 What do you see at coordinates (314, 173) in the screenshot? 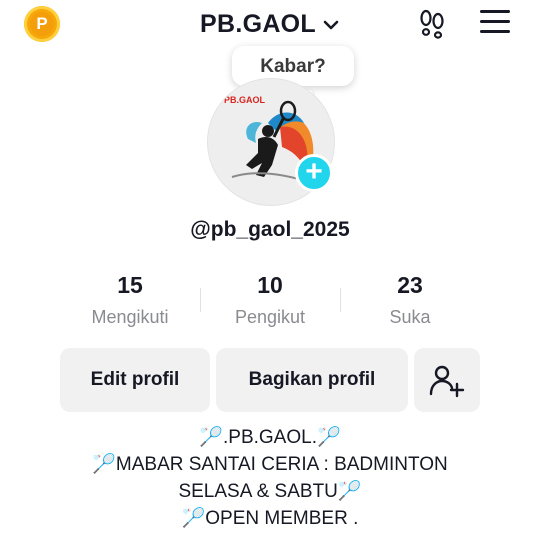
I see `add-avatar-button: +` at bounding box center [314, 173].